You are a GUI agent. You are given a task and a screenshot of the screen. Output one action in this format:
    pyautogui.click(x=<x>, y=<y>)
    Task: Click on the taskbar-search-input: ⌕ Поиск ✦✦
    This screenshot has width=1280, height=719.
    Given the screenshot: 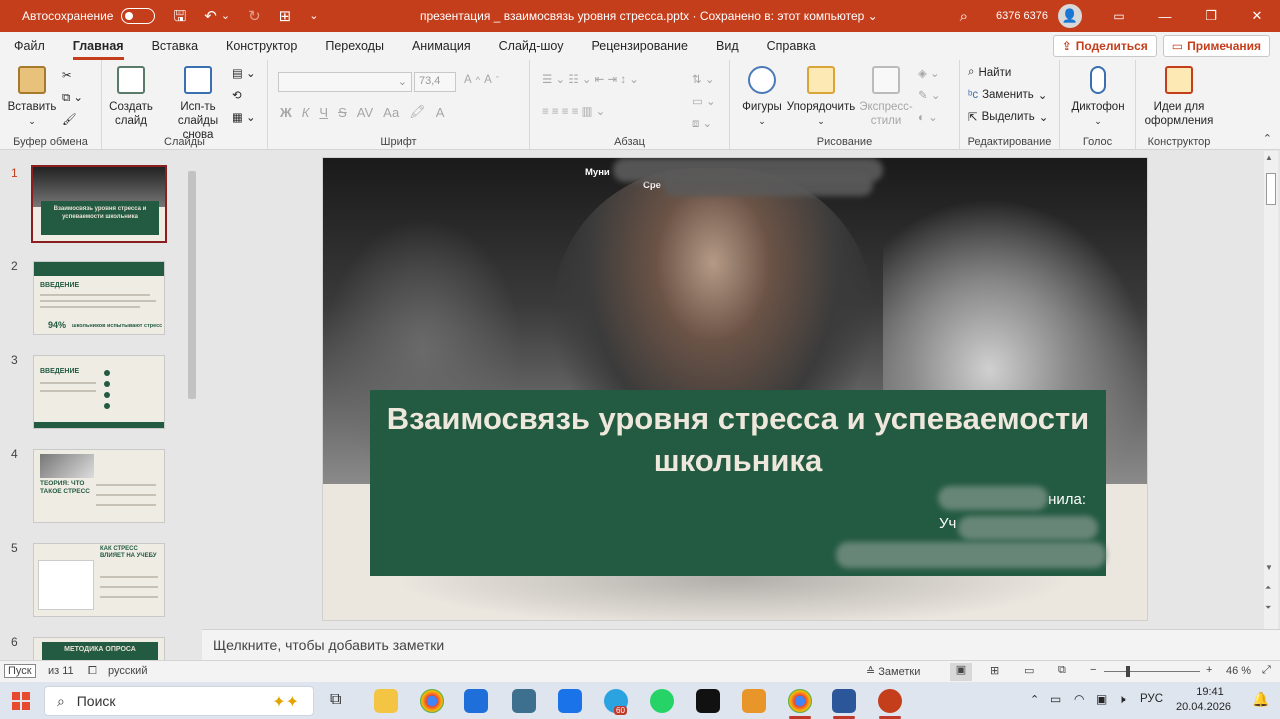 What is the action you would take?
    pyautogui.click(x=179, y=701)
    